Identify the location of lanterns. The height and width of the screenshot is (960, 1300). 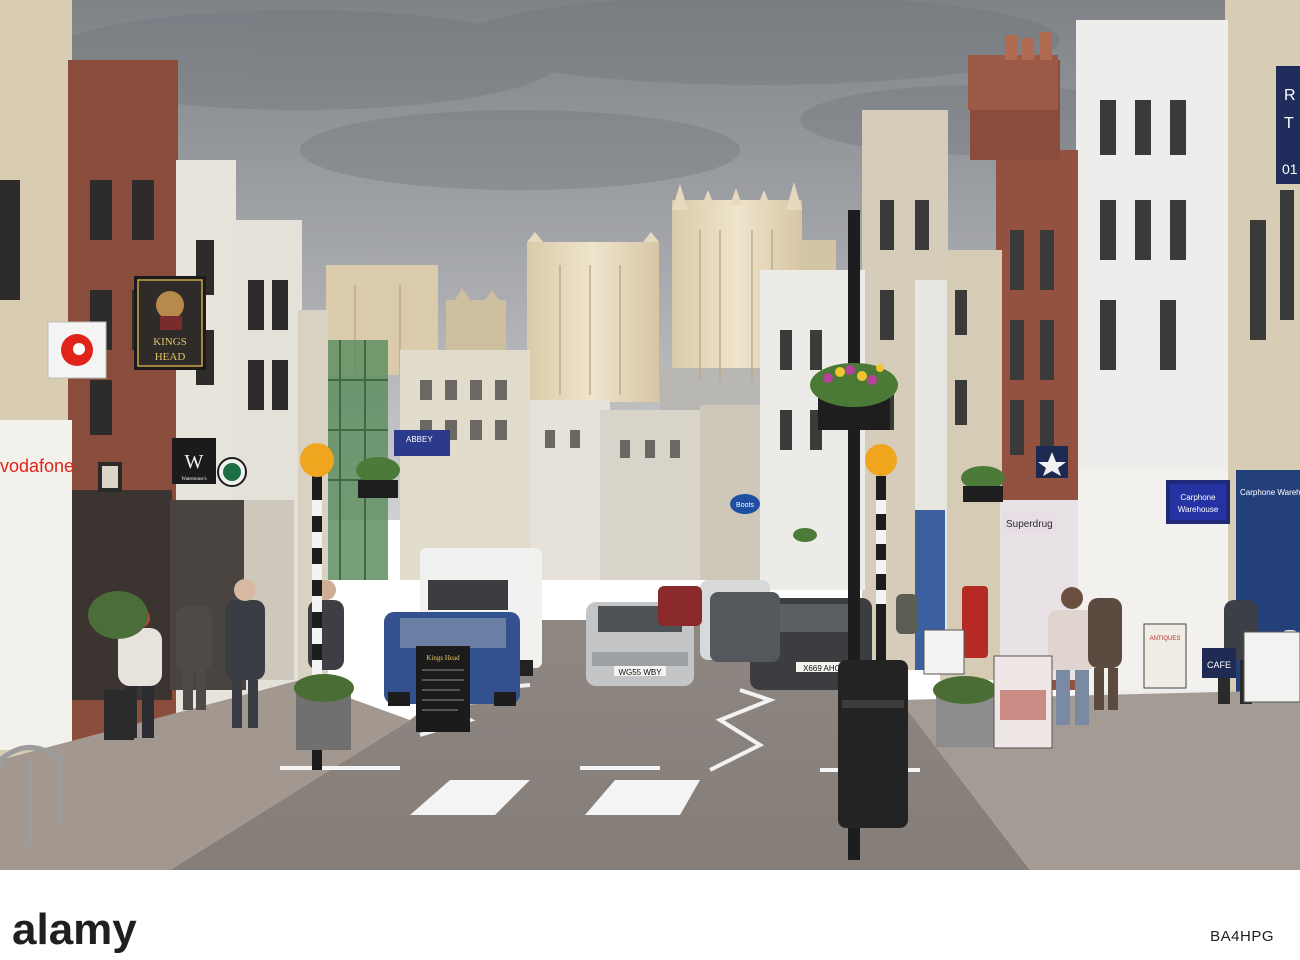
(110, 477).